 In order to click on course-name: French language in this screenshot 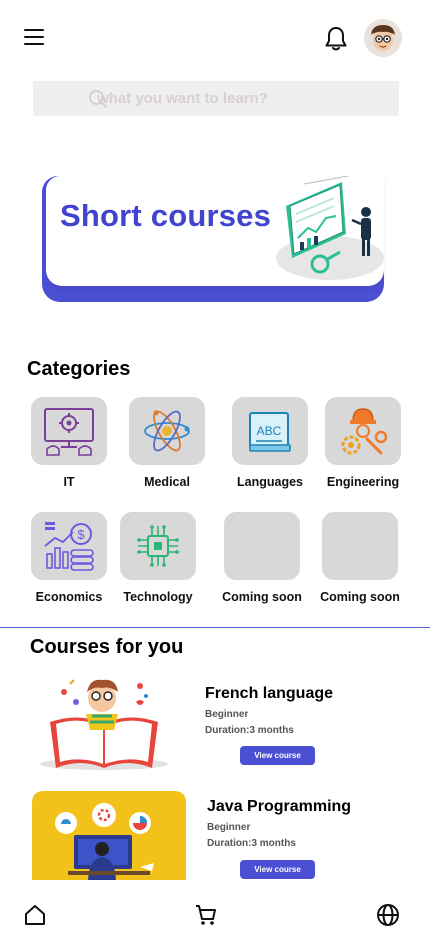, I will do `click(269, 693)`.